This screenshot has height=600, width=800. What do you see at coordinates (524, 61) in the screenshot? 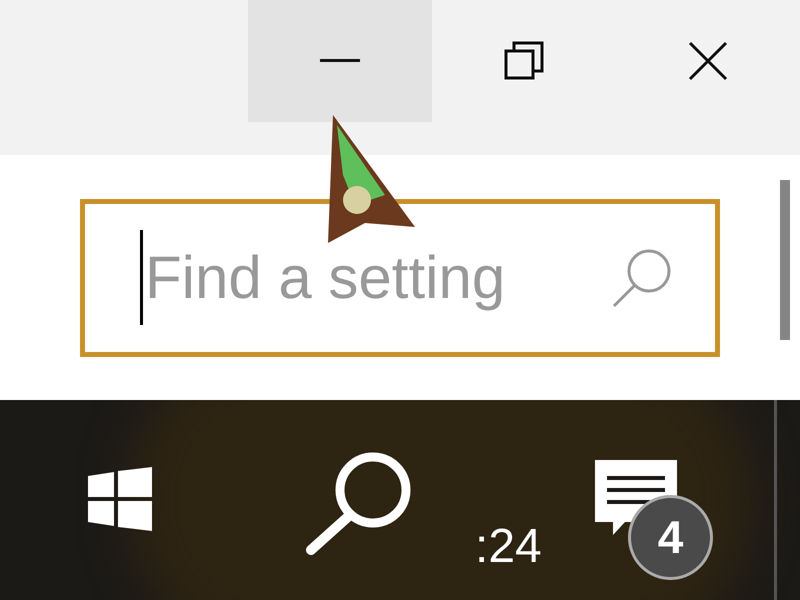
I see `restore-icon` at bounding box center [524, 61].